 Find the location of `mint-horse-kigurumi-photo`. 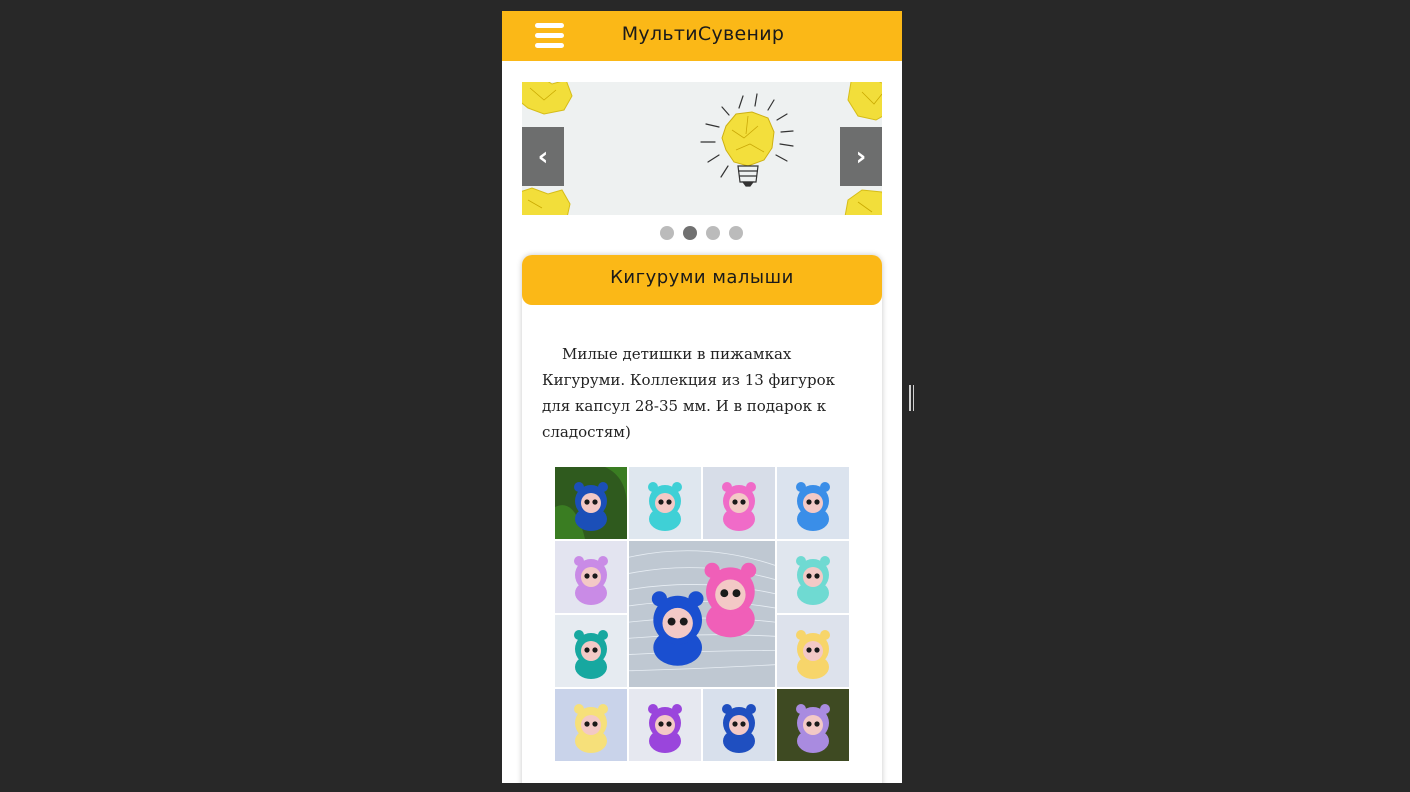

mint-horse-kigurumi-photo is located at coordinates (813, 577).